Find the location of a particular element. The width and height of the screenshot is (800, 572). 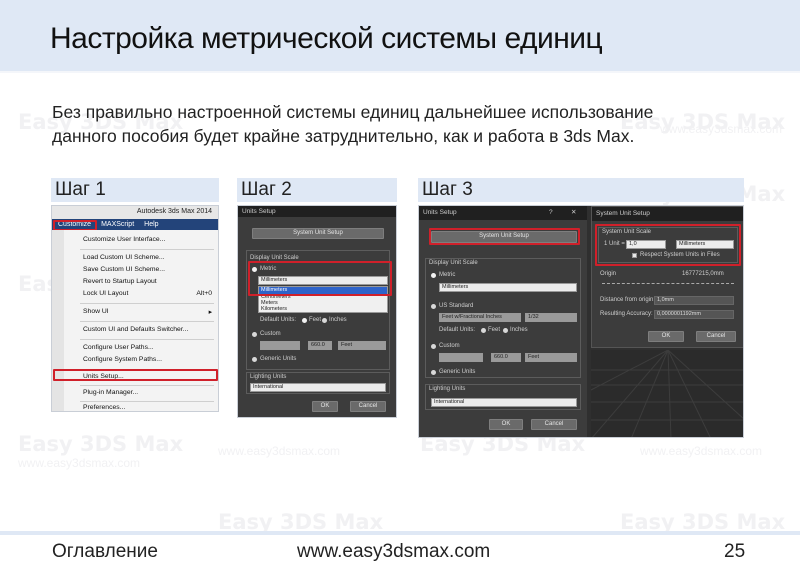

distance-label: Distance from origin: is located at coordinates (628, 300).